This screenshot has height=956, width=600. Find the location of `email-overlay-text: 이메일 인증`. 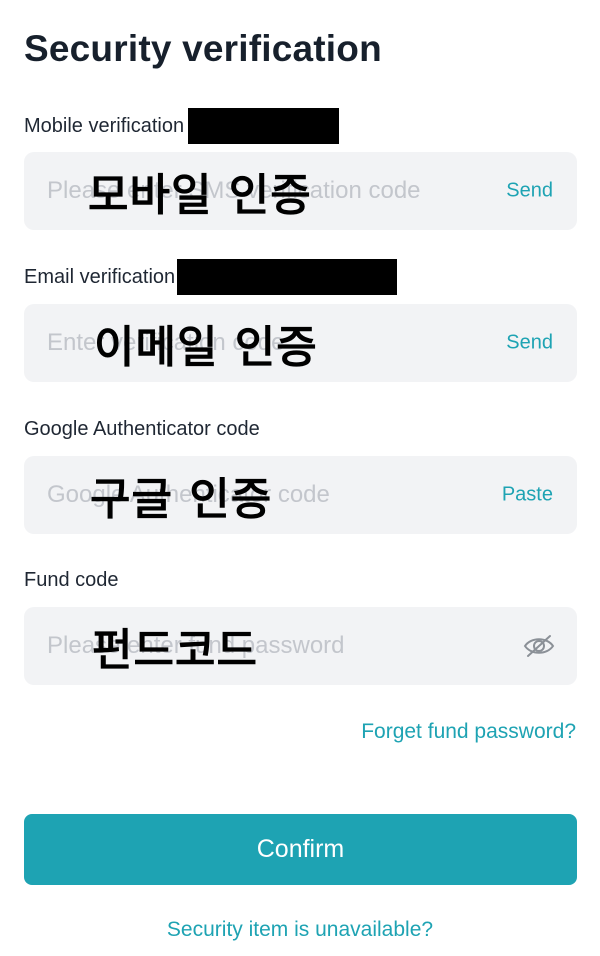

email-overlay-text: 이메일 인증 is located at coordinates (206, 347).